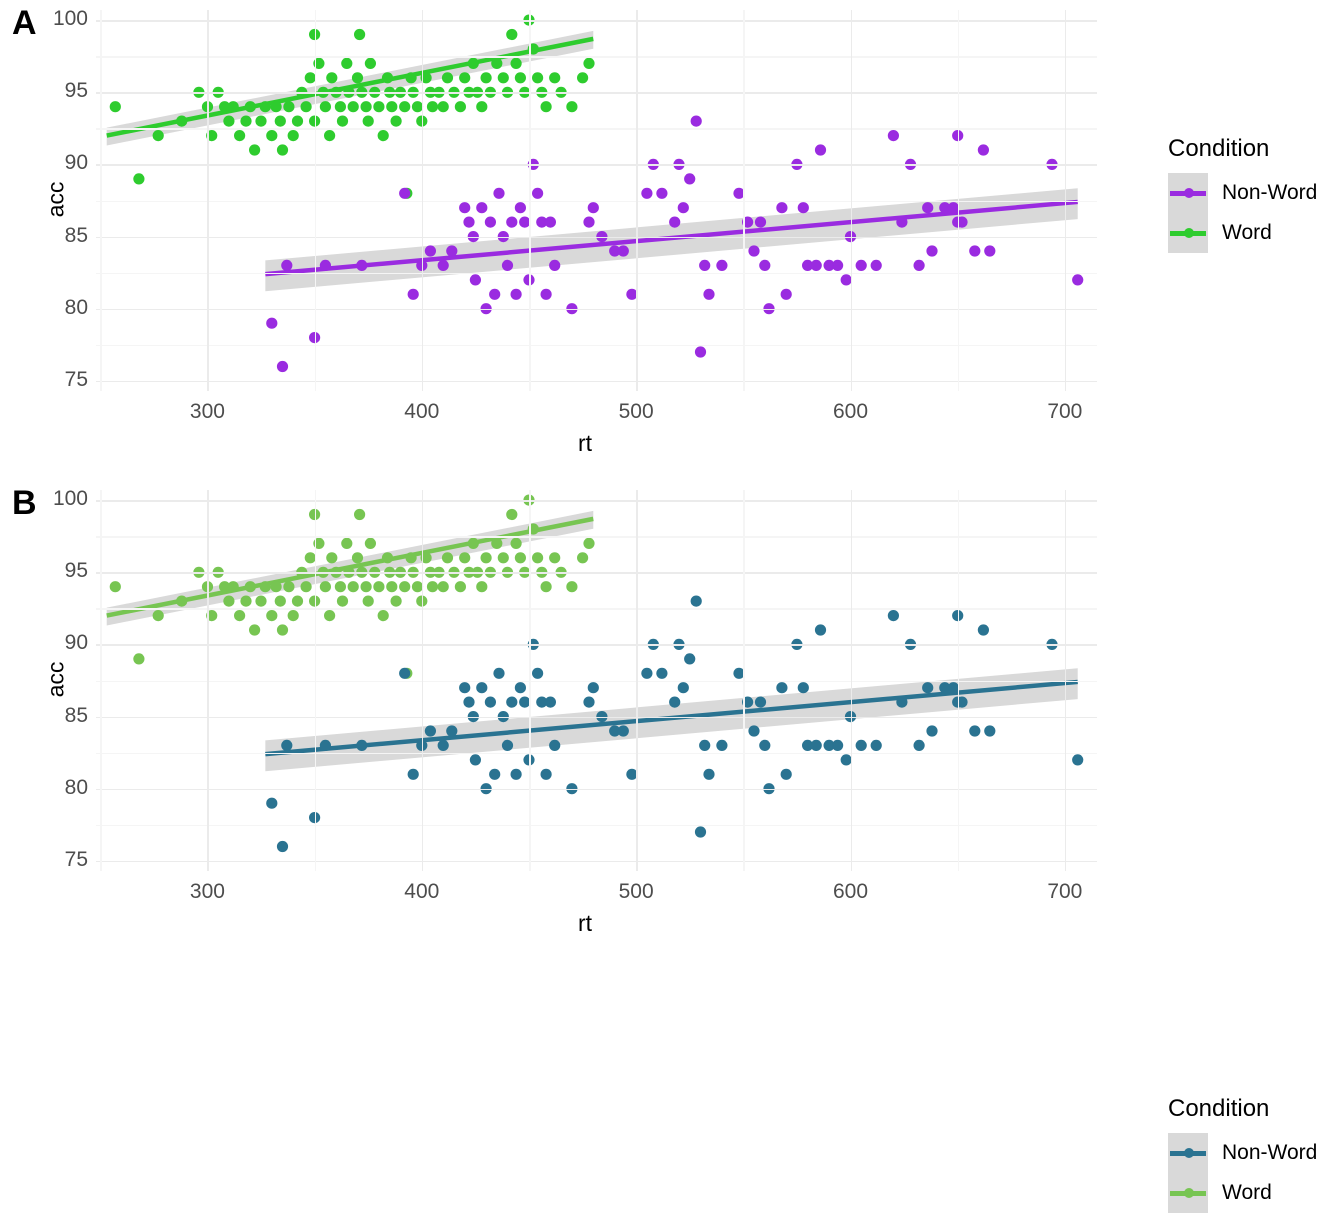  Describe the element at coordinates (850, 411) in the screenshot. I see `x-tick-label: 600` at that location.